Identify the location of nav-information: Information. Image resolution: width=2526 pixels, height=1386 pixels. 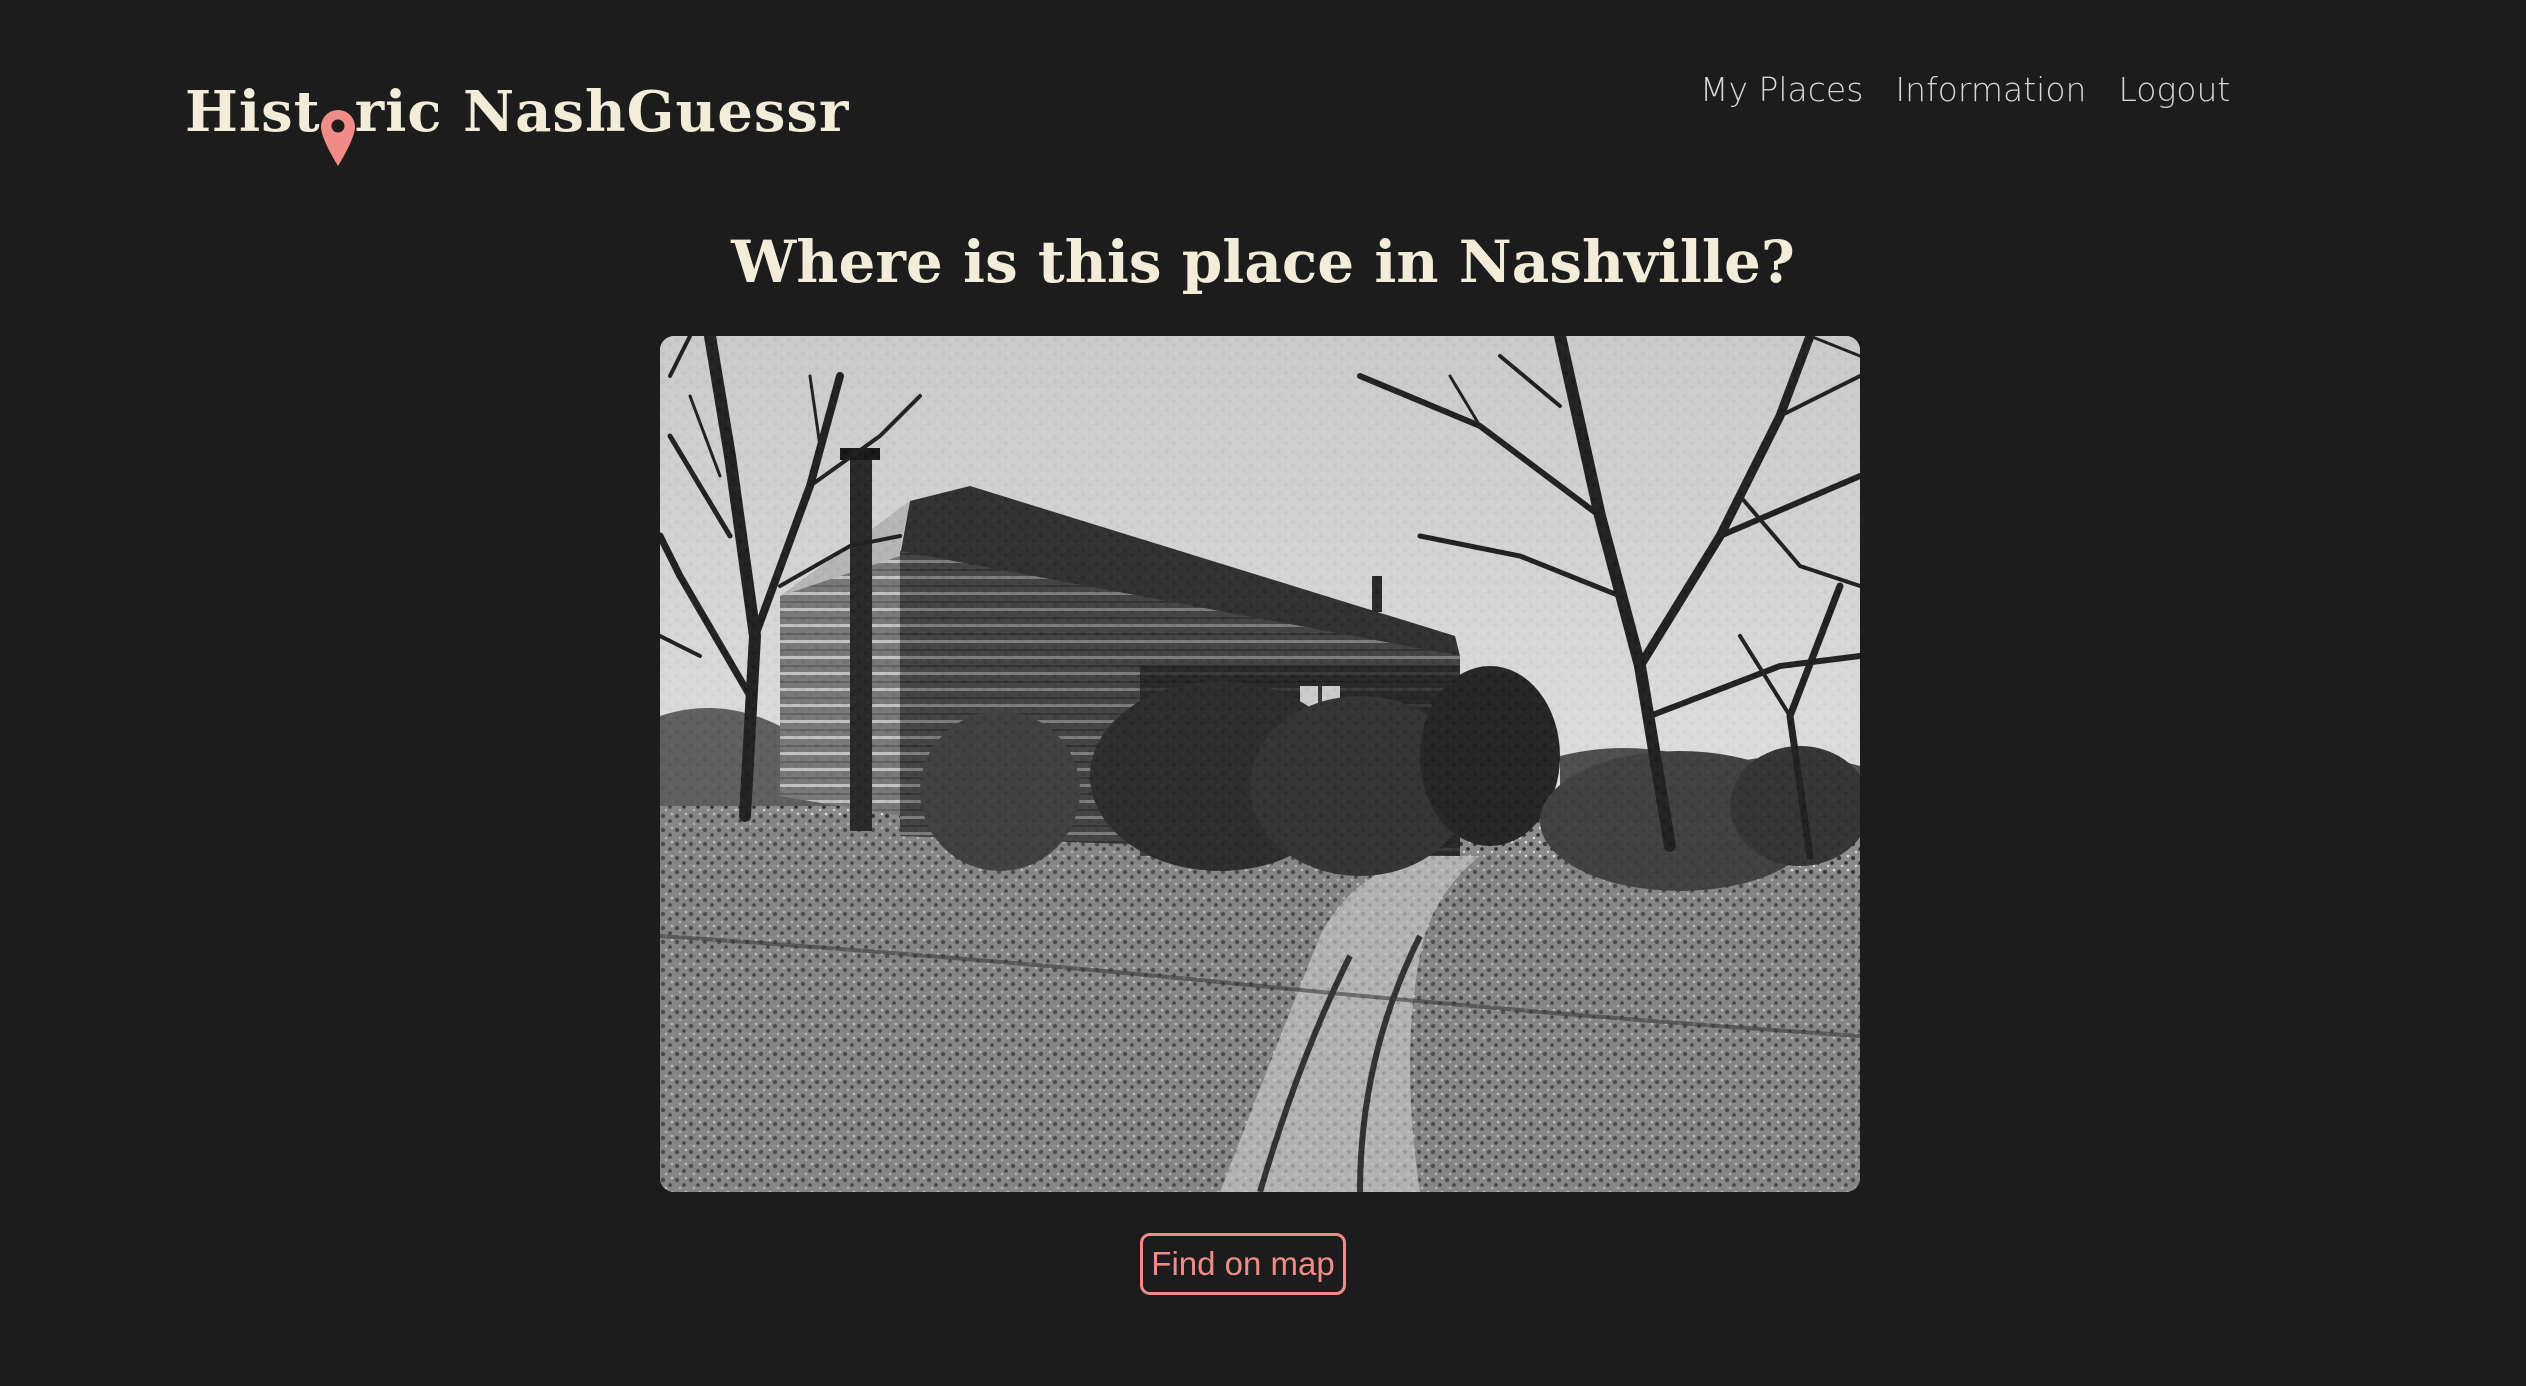
(1990, 89).